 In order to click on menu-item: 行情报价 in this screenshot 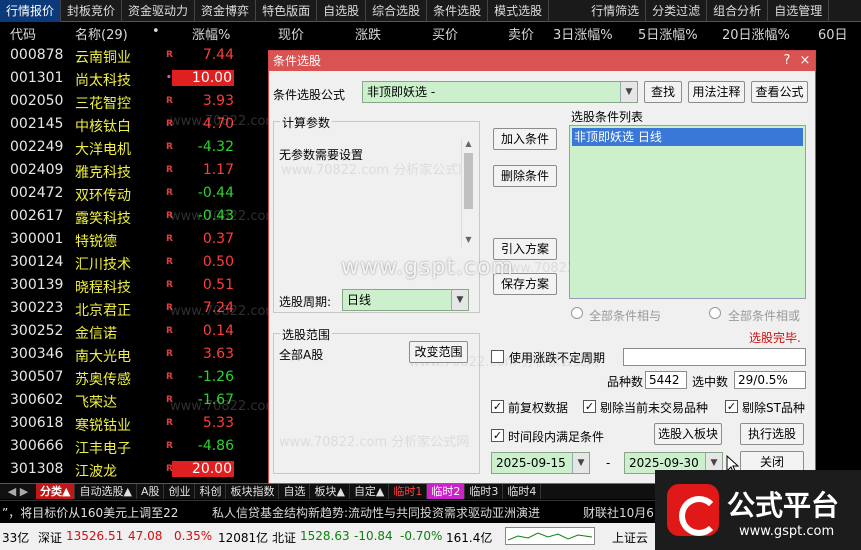, I will do `click(31, 11)`.